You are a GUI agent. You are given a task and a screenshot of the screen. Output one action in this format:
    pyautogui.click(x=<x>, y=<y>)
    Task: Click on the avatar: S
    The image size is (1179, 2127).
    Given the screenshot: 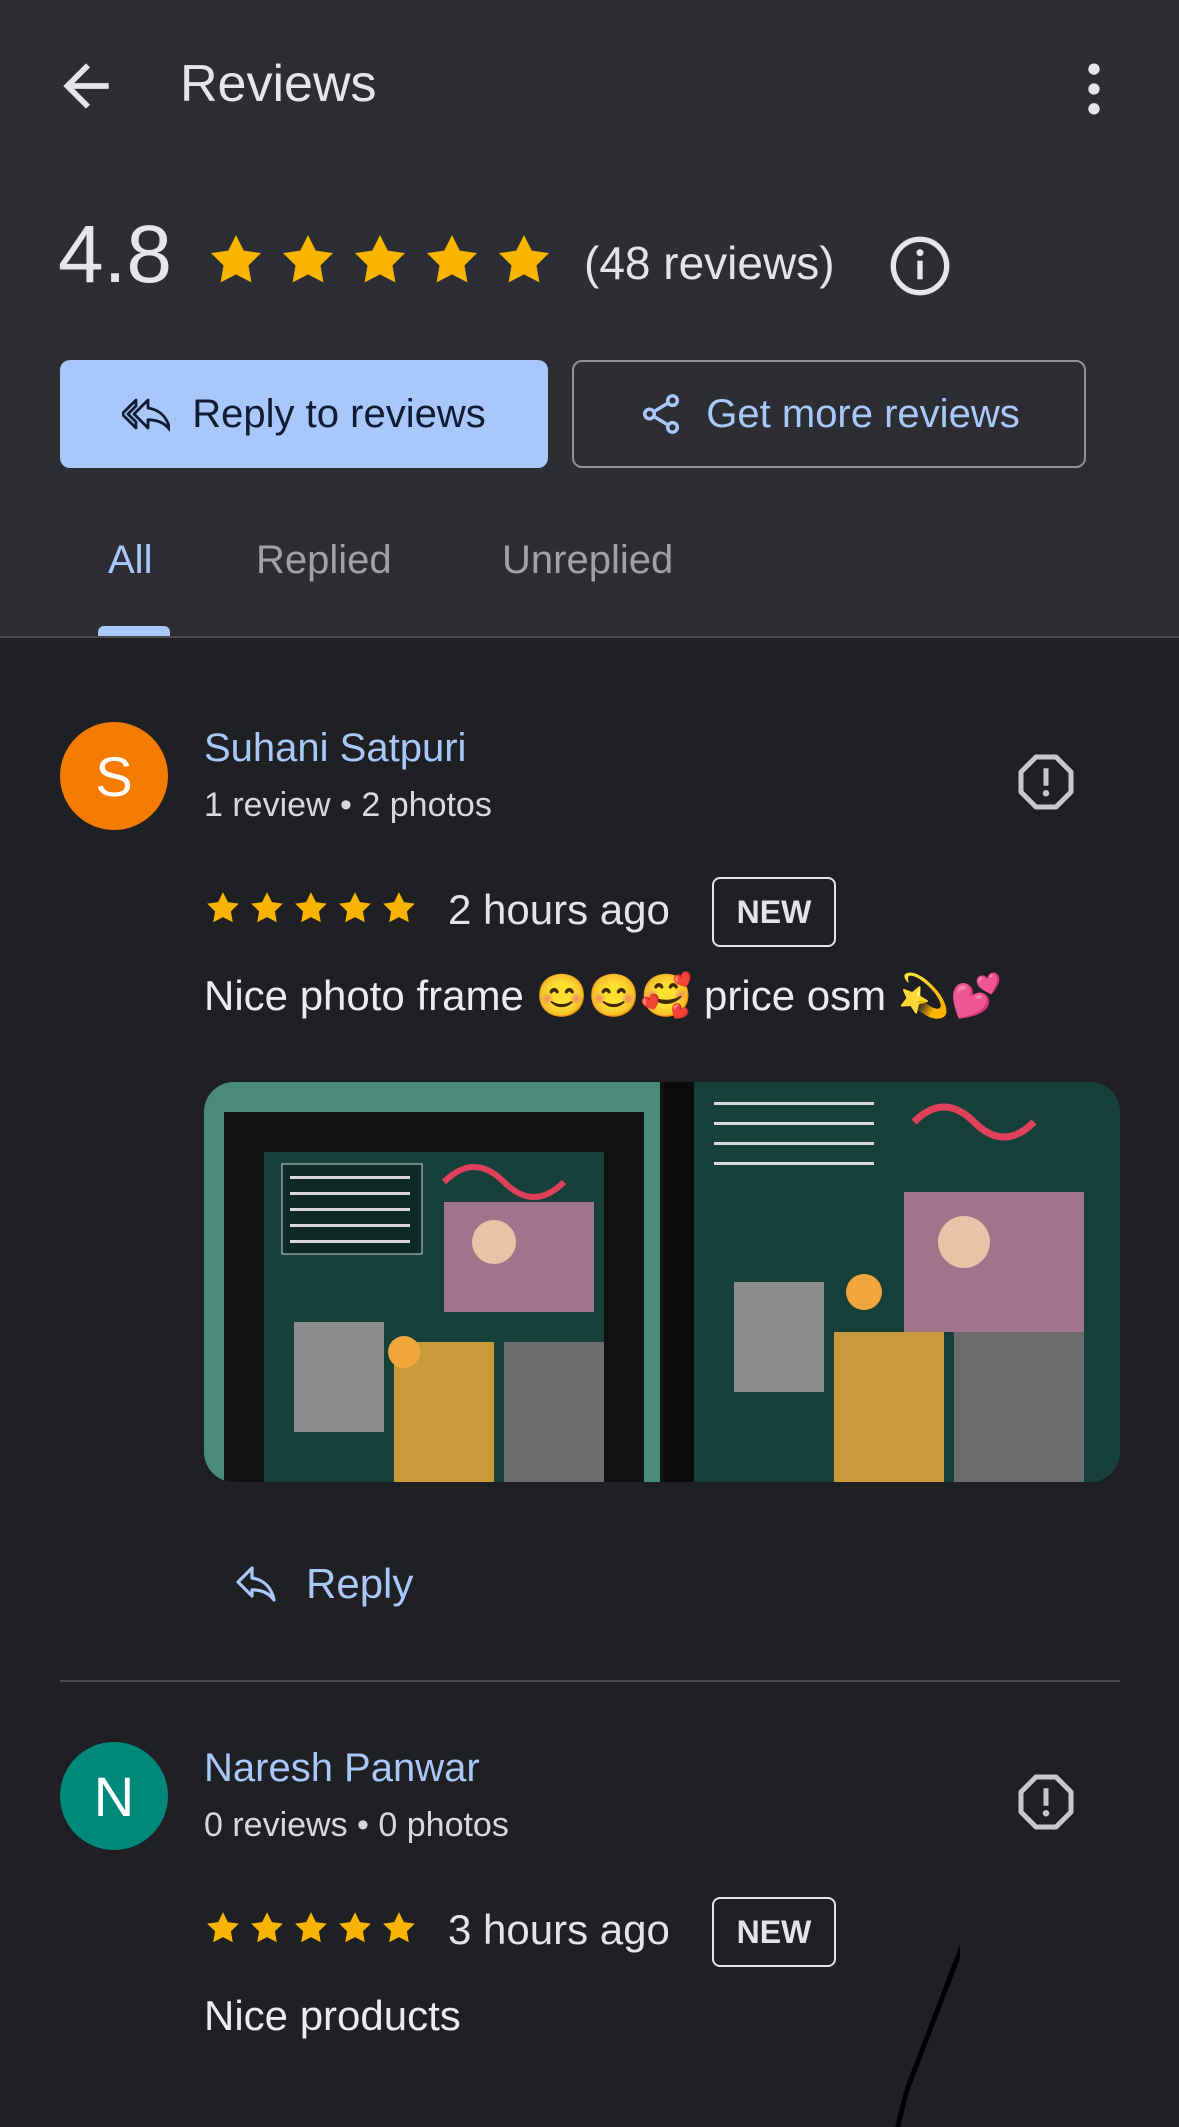 What is the action you would take?
    pyautogui.click(x=114, y=776)
    